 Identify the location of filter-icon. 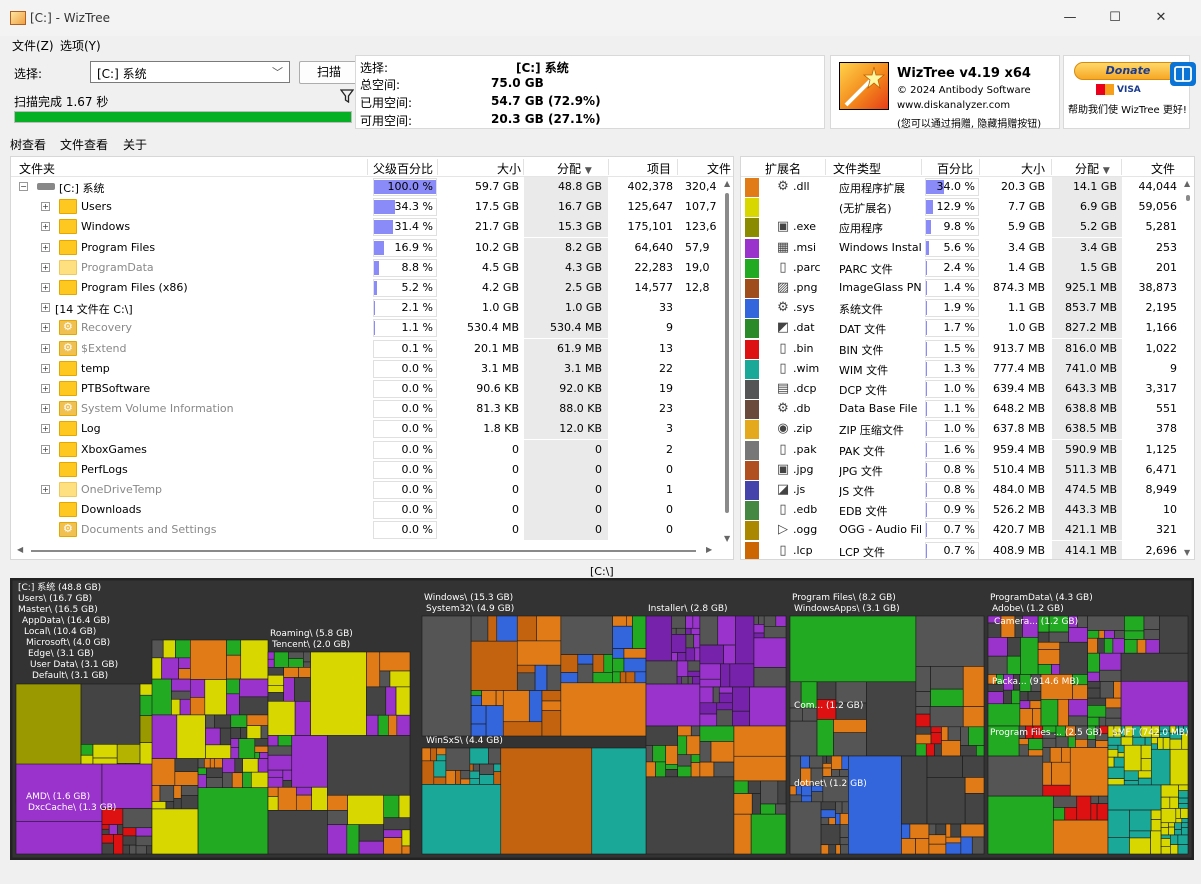
(347, 96).